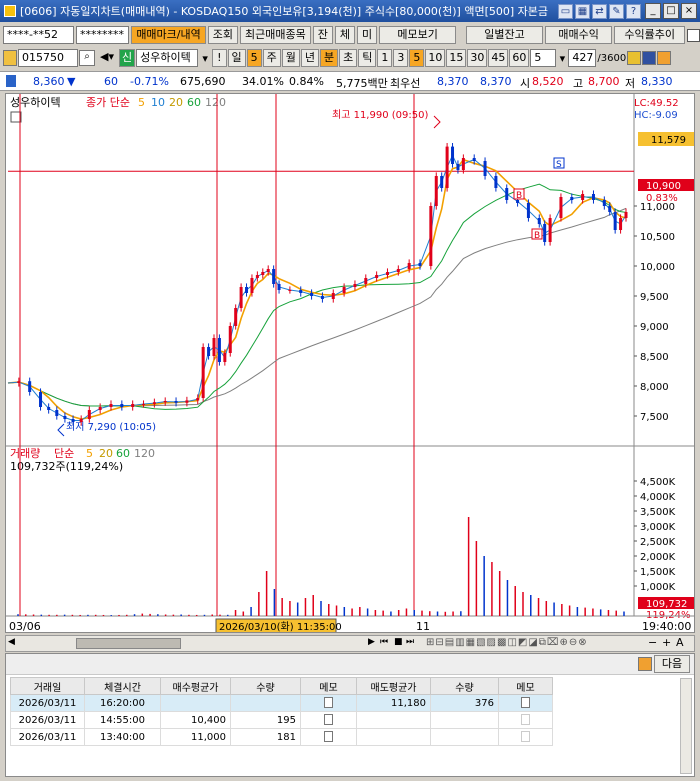  Describe the element at coordinates (103, 35) in the screenshot. I see `password-field: ********` at that location.